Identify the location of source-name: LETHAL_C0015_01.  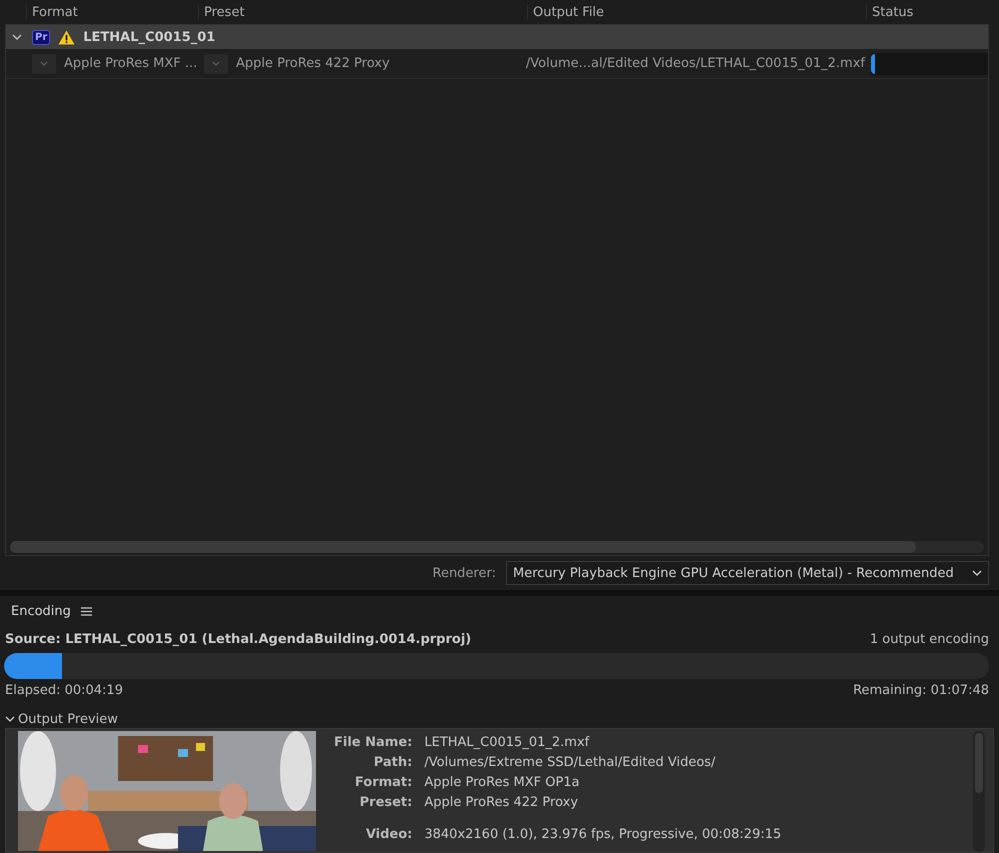
(149, 37).